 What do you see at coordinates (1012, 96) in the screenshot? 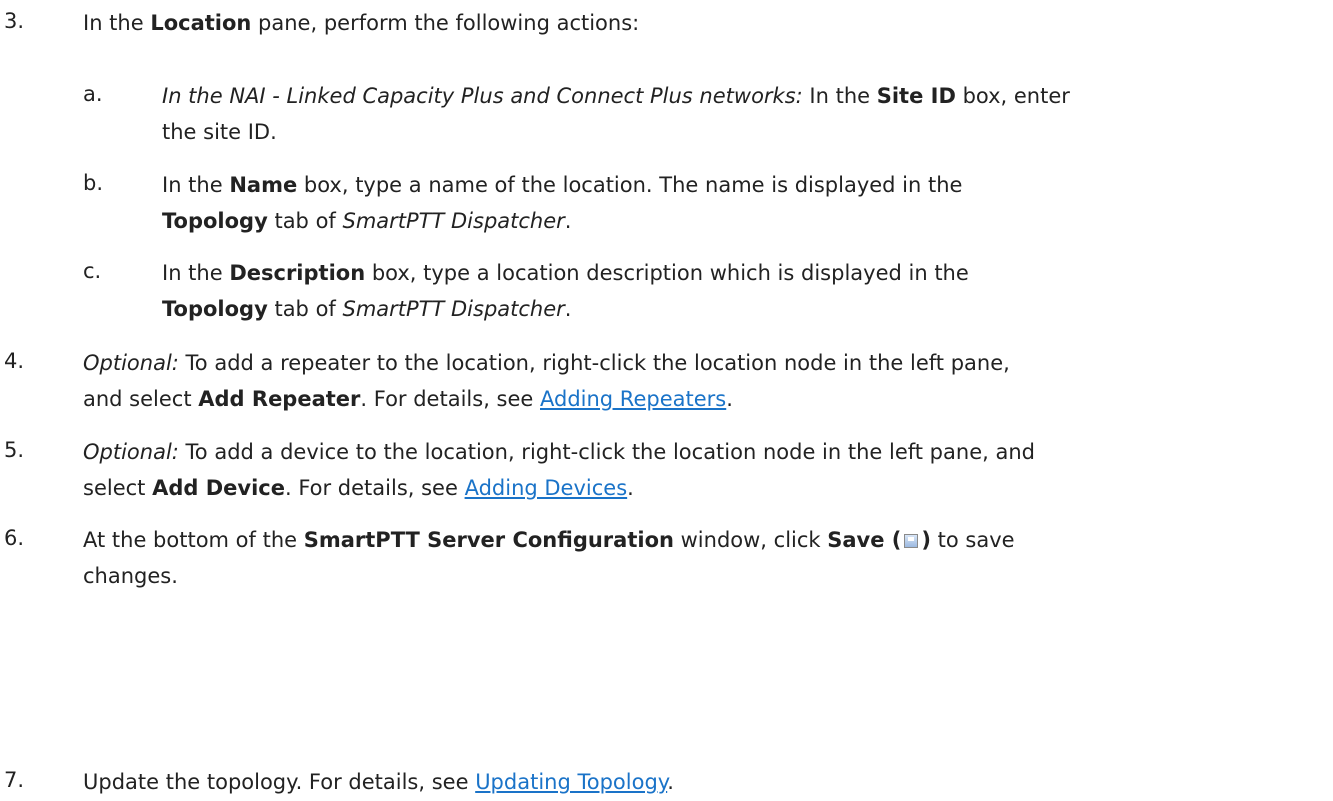
I see `text: box, enter` at bounding box center [1012, 96].